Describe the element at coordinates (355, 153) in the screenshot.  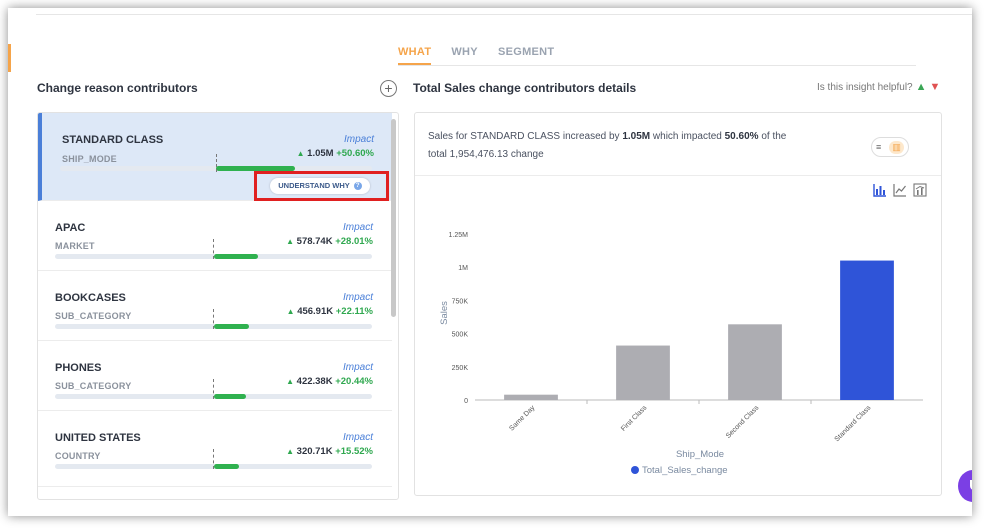
I see `impact-percent: +50.60%` at that location.